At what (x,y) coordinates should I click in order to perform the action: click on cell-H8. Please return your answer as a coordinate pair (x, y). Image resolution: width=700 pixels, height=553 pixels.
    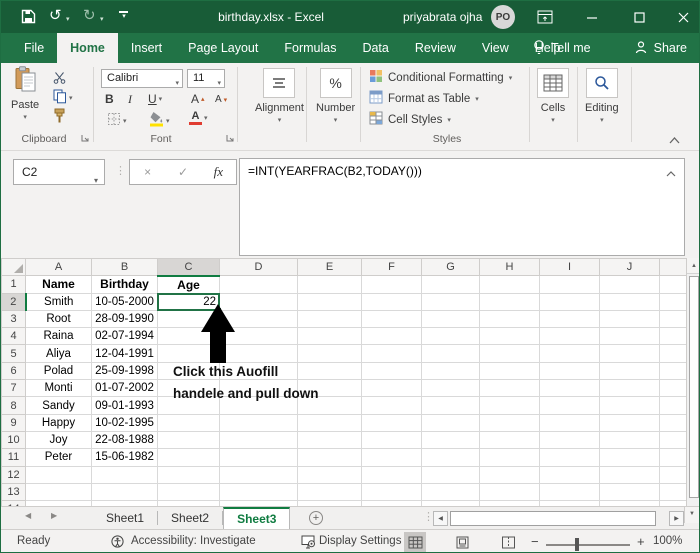
    Looking at the image, I should click on (509, 405).